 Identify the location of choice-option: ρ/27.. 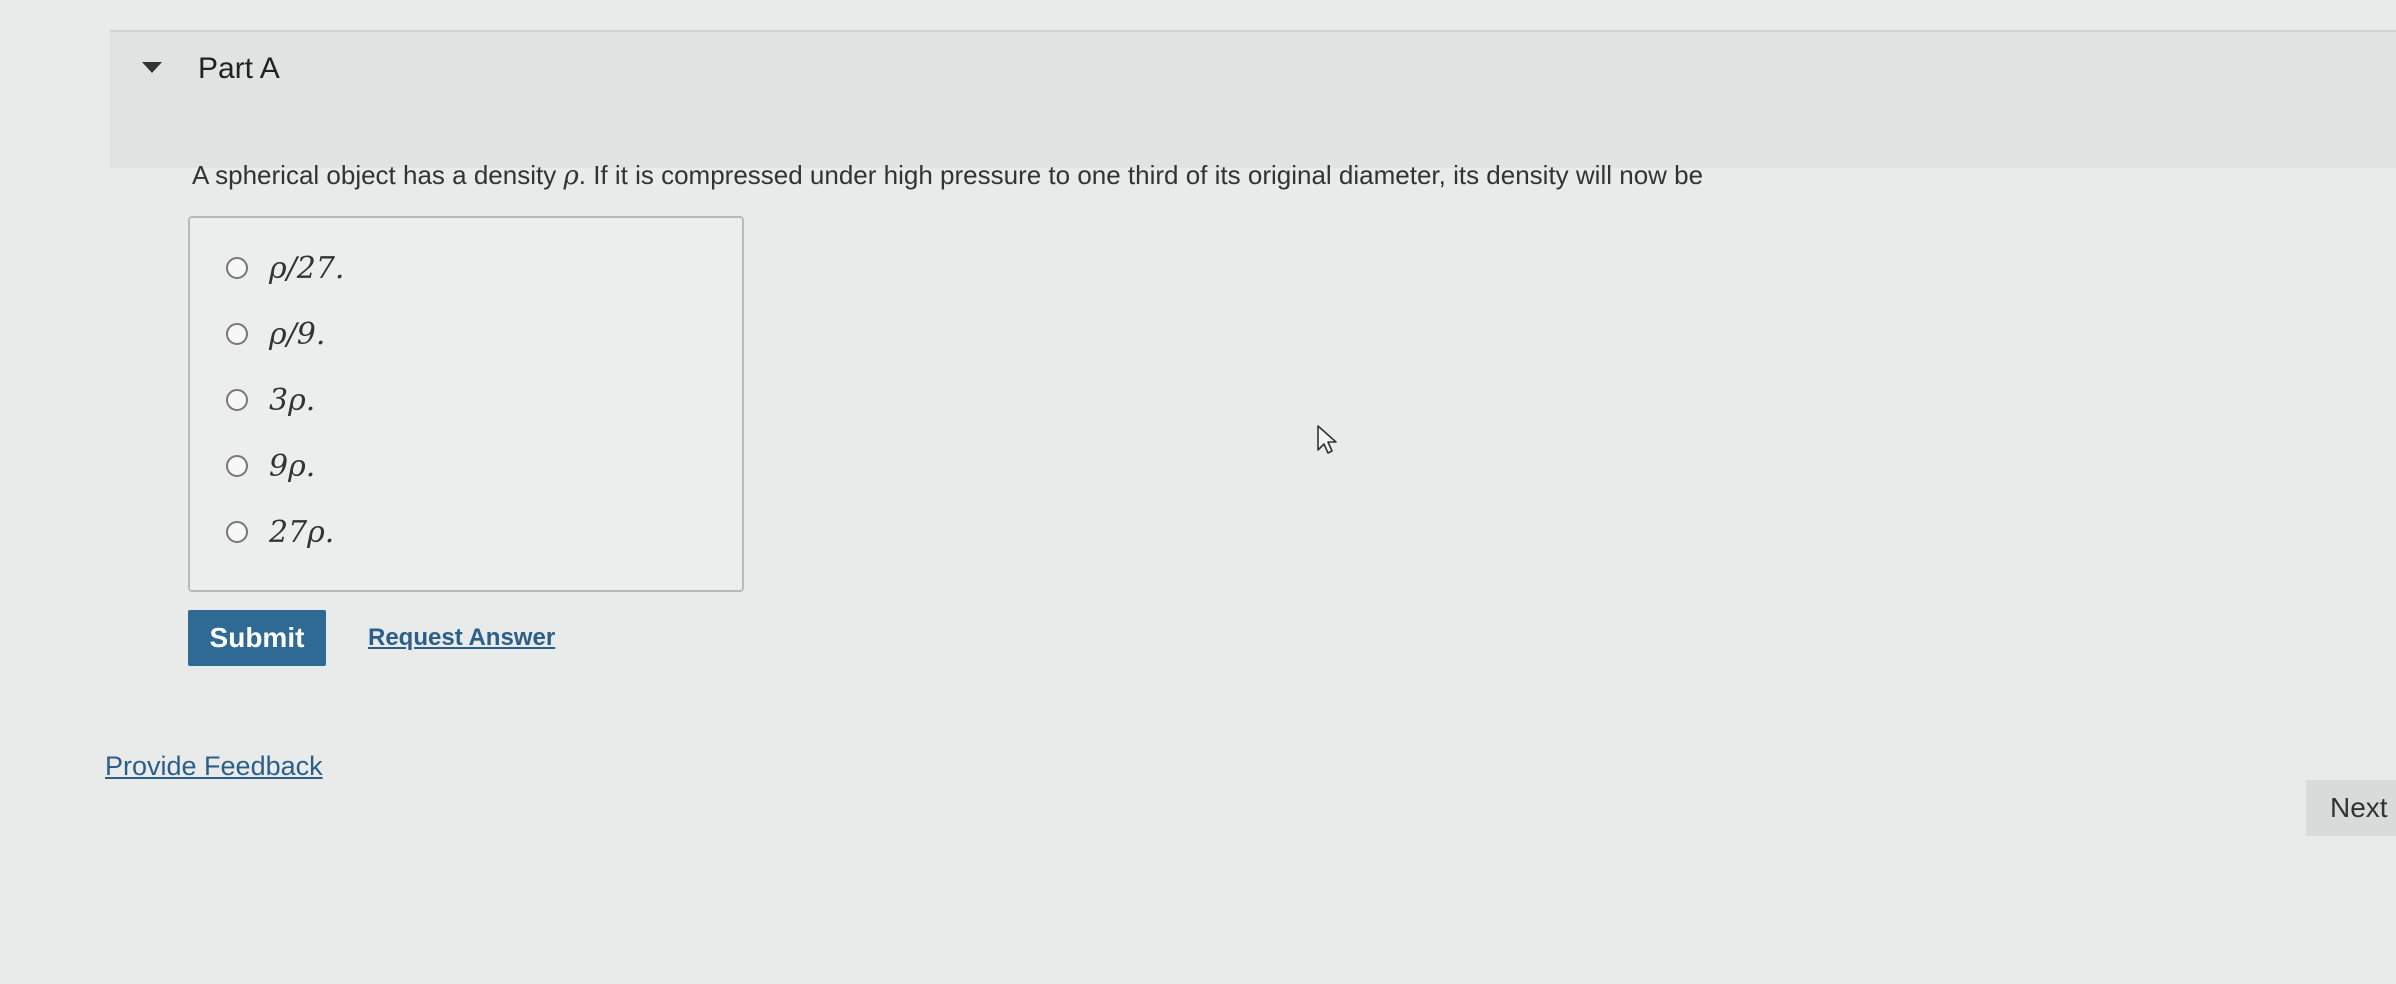
(285, 268).